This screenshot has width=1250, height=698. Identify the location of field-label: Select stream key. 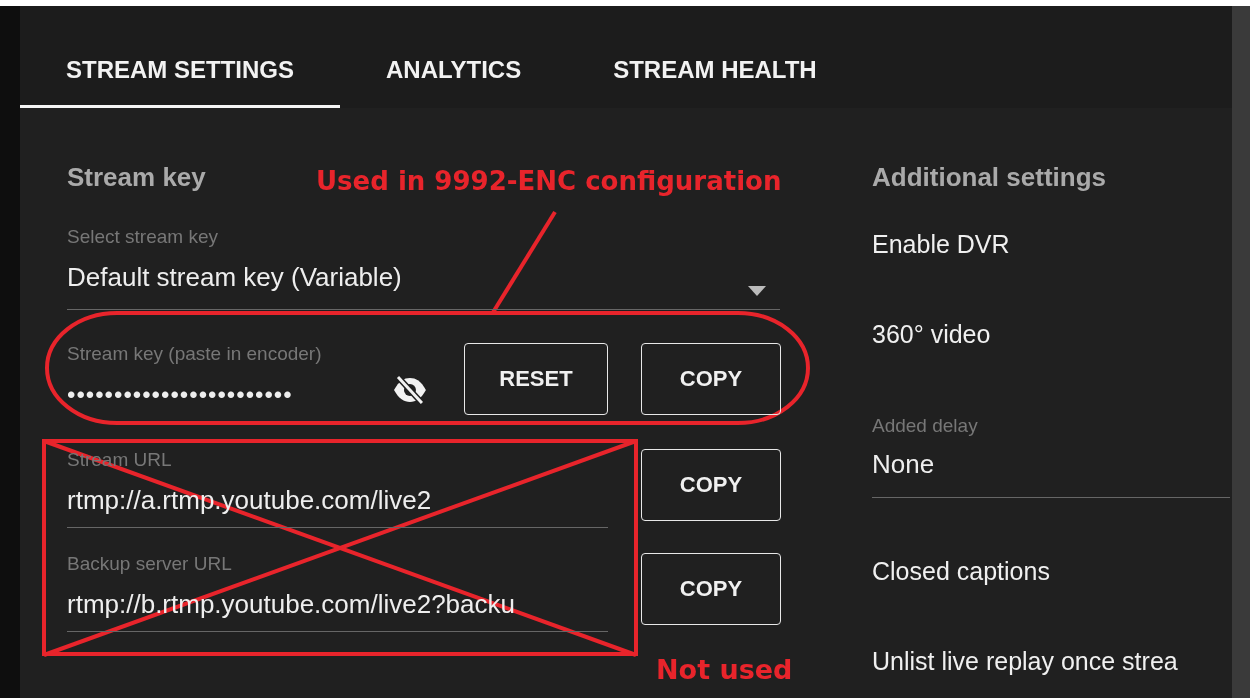
(142, 237).